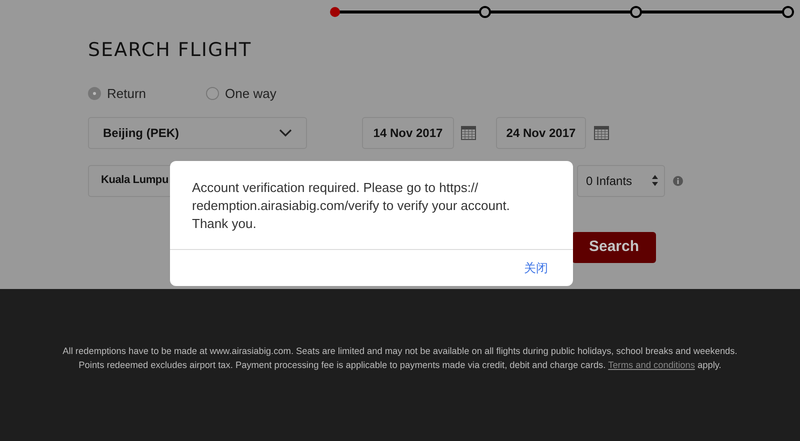  Describe the element at coordinates (400, 365) in the screenshot. I see `disclaimer-text: Points redeemed excludes airport tax. Payment processing fee is applicable to payments made via credit, debit and charge cards. Terms and conditions apply.` at that location.